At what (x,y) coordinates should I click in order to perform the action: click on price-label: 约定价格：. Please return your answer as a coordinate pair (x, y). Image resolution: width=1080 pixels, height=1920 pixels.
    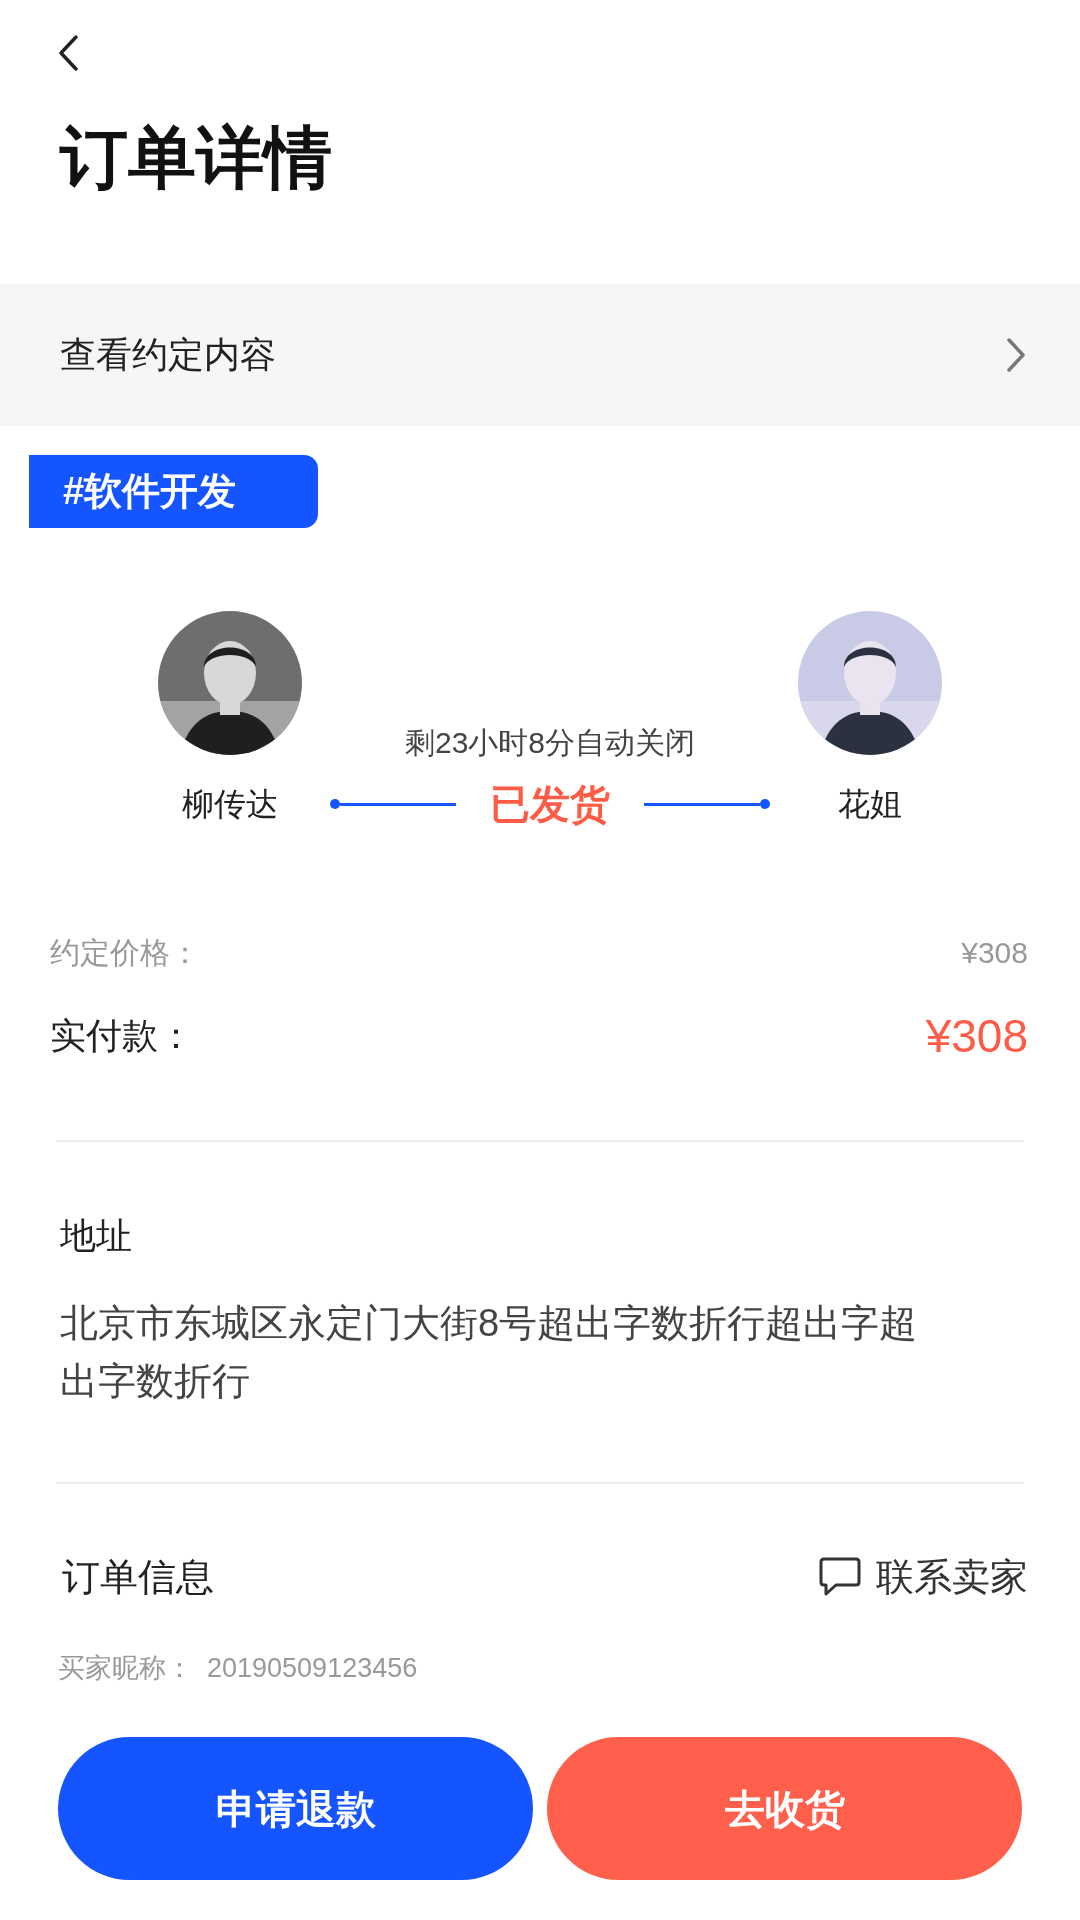
    Looking at the image, I should click on (125, 953).